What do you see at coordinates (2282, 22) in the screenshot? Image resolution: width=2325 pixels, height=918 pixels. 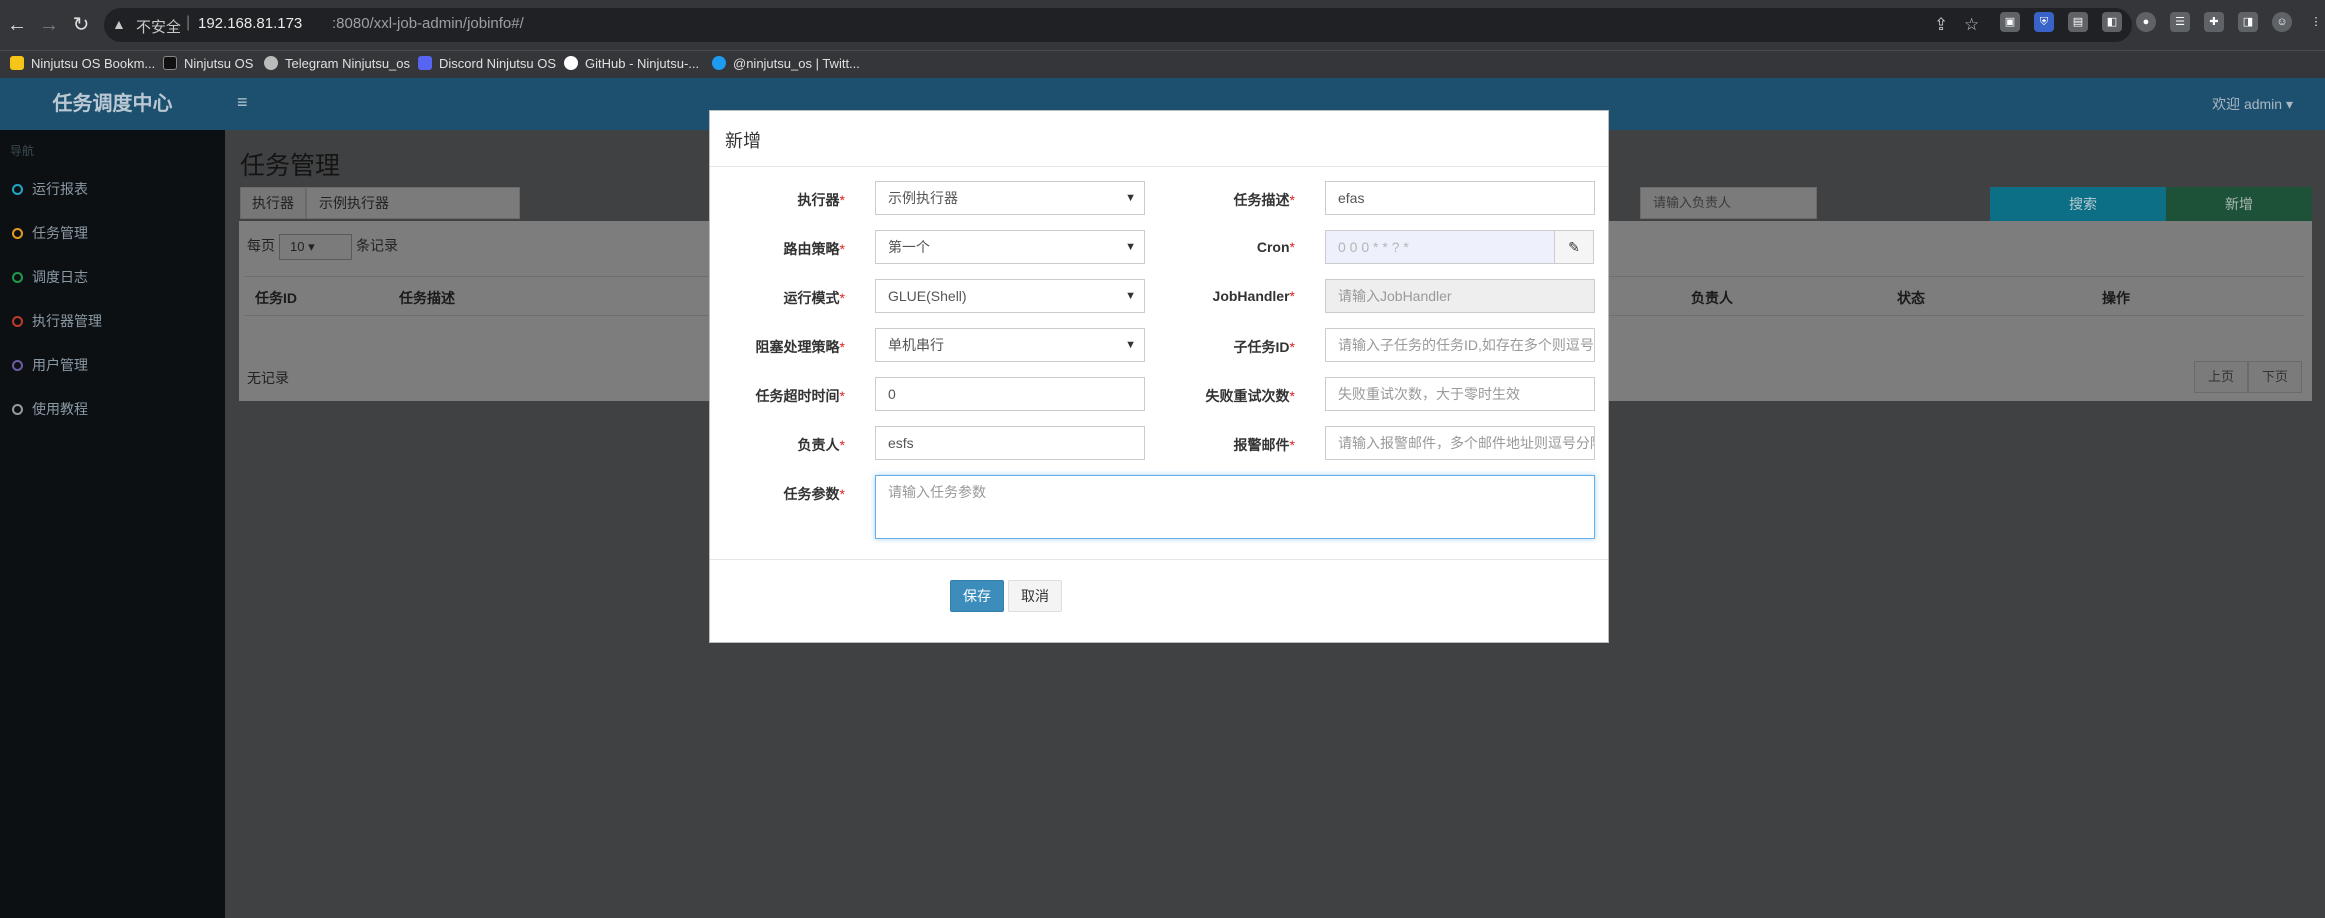 I see `profile-icon: ☺` at bounding box center [2282, 22].